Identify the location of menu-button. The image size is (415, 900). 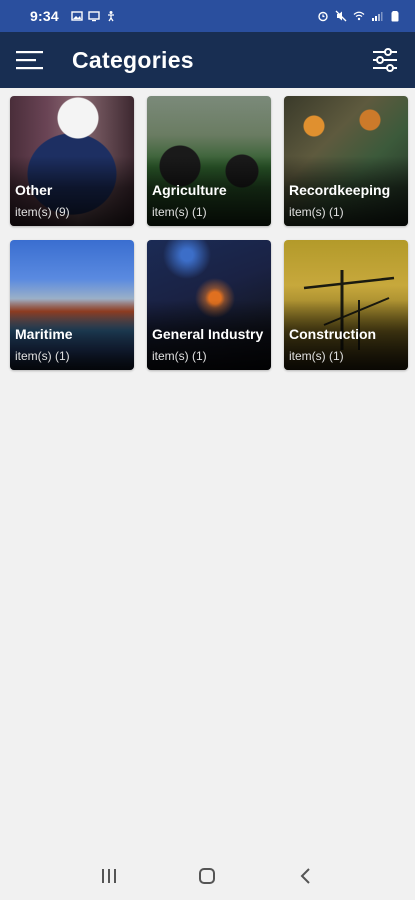
(30, 60).